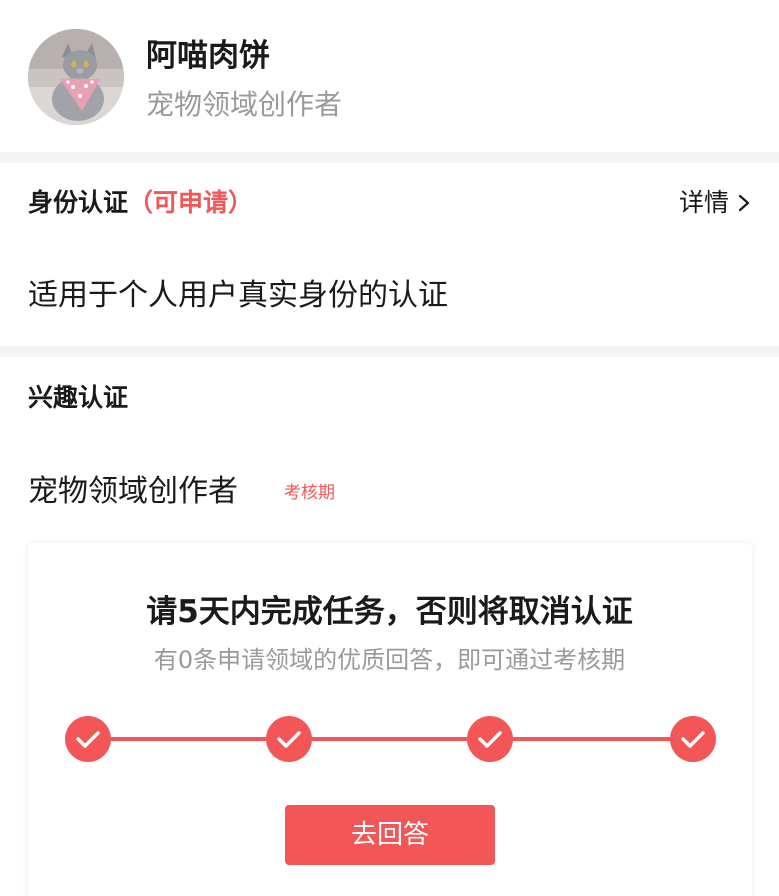  What do you see at coordinates (78, 397) in the screenshot?
I see `interest-section-title: 兴趣认证` at bounding box center [78, 397].